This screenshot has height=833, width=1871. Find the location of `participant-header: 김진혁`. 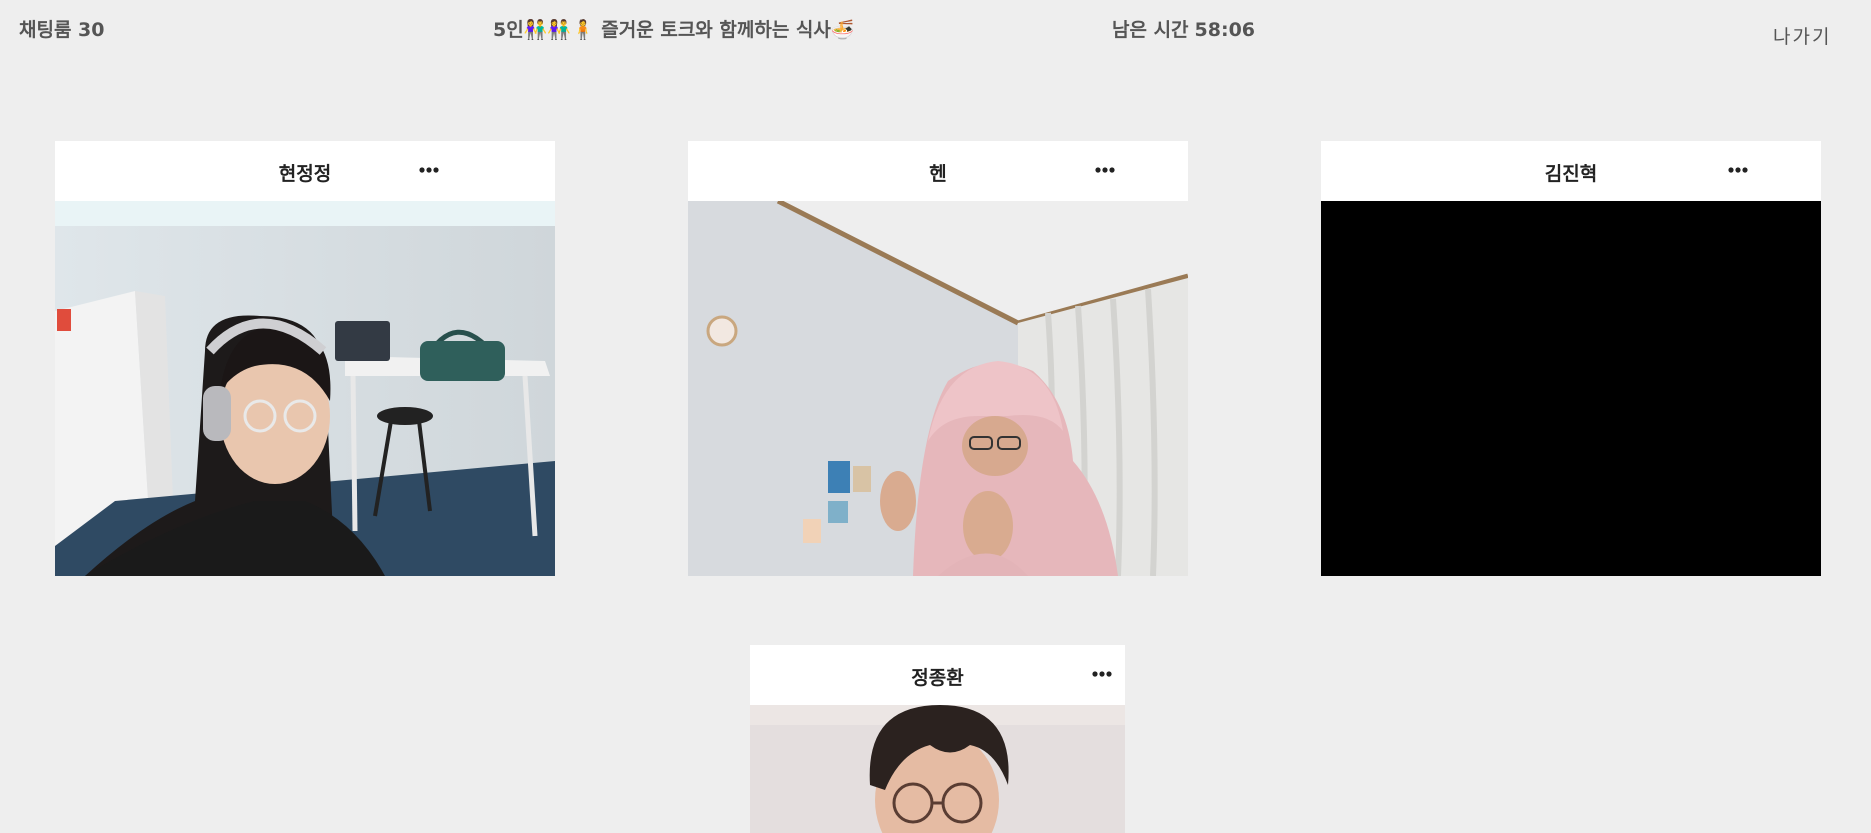

participant-header: 김진혁 is located at coordinates (1571, 171).